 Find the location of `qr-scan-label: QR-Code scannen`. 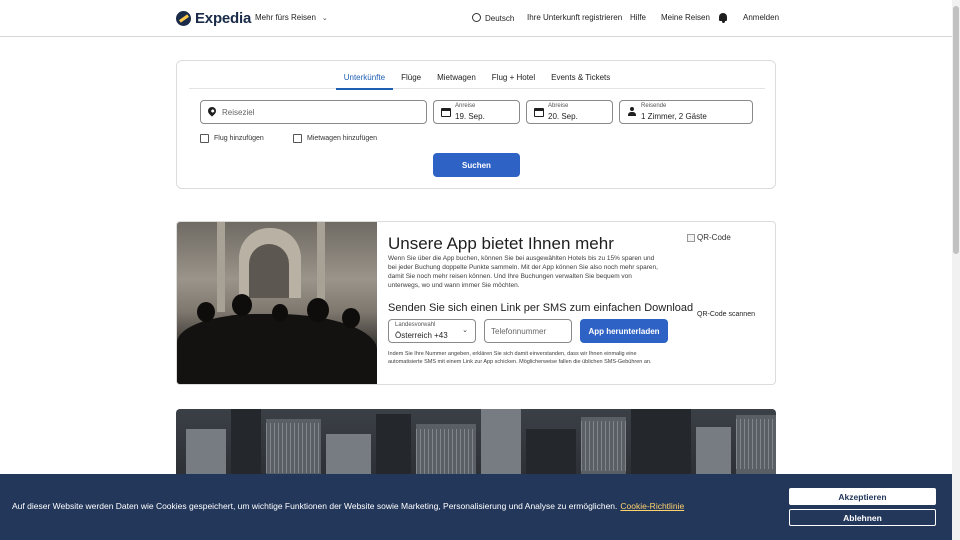

qr-scan-label: QR-Code scannen is located at coordinates (726, 314).